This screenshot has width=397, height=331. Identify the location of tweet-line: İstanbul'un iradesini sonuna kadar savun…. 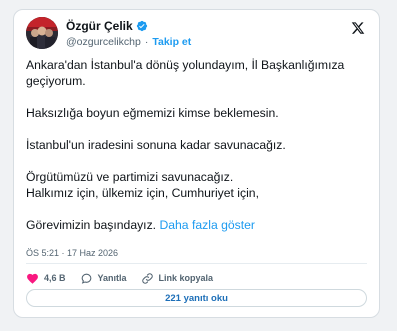
(156, 145).